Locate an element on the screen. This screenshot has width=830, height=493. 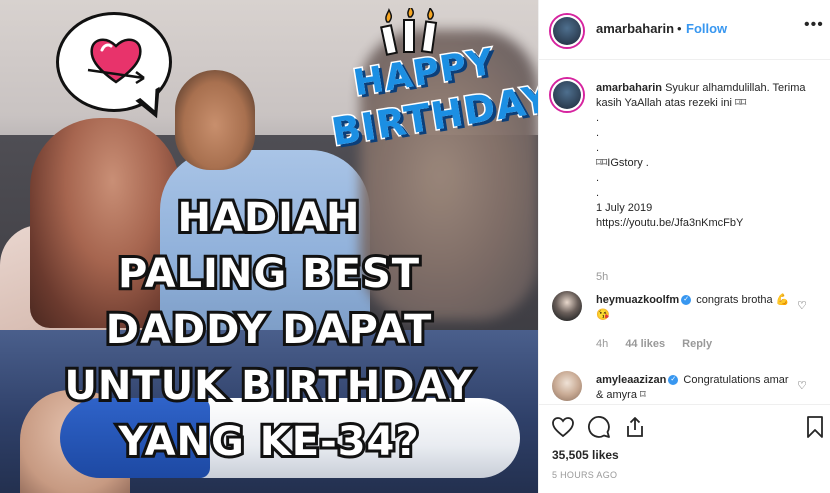
more-options-icon: ••• is located at coordinates (814, 25).